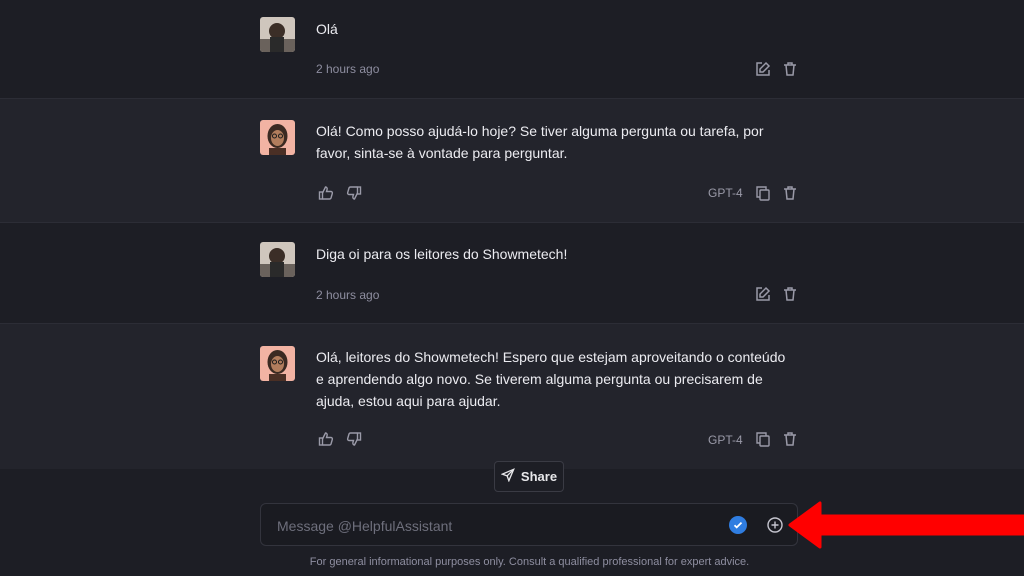 Image resolution: width=1024 pixels, height=576 pixels. Describe the element at coordinates (507, 476) in the screenshot. I see `send-icon` at that location.